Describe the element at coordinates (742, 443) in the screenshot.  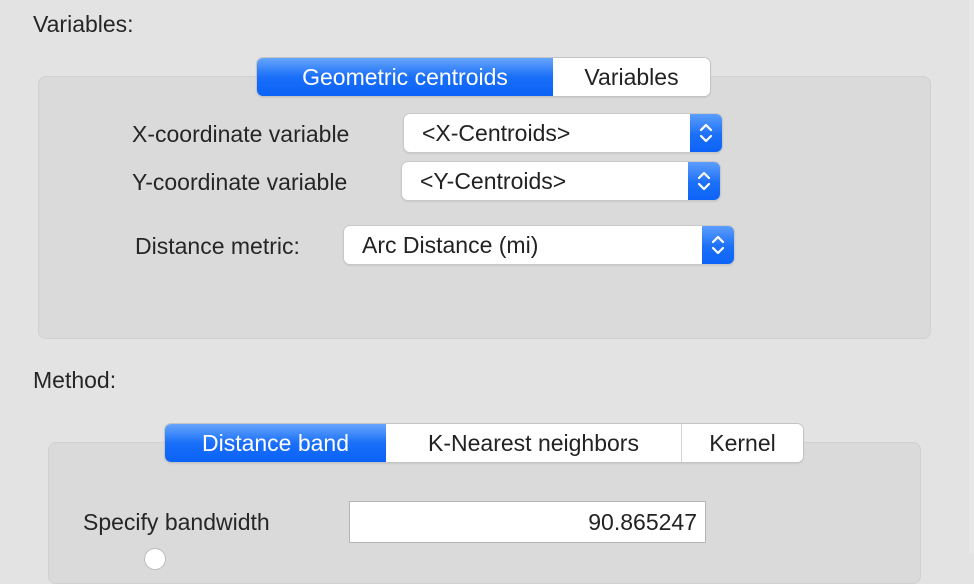
I see `tab-kernel: Kernel` at that location.